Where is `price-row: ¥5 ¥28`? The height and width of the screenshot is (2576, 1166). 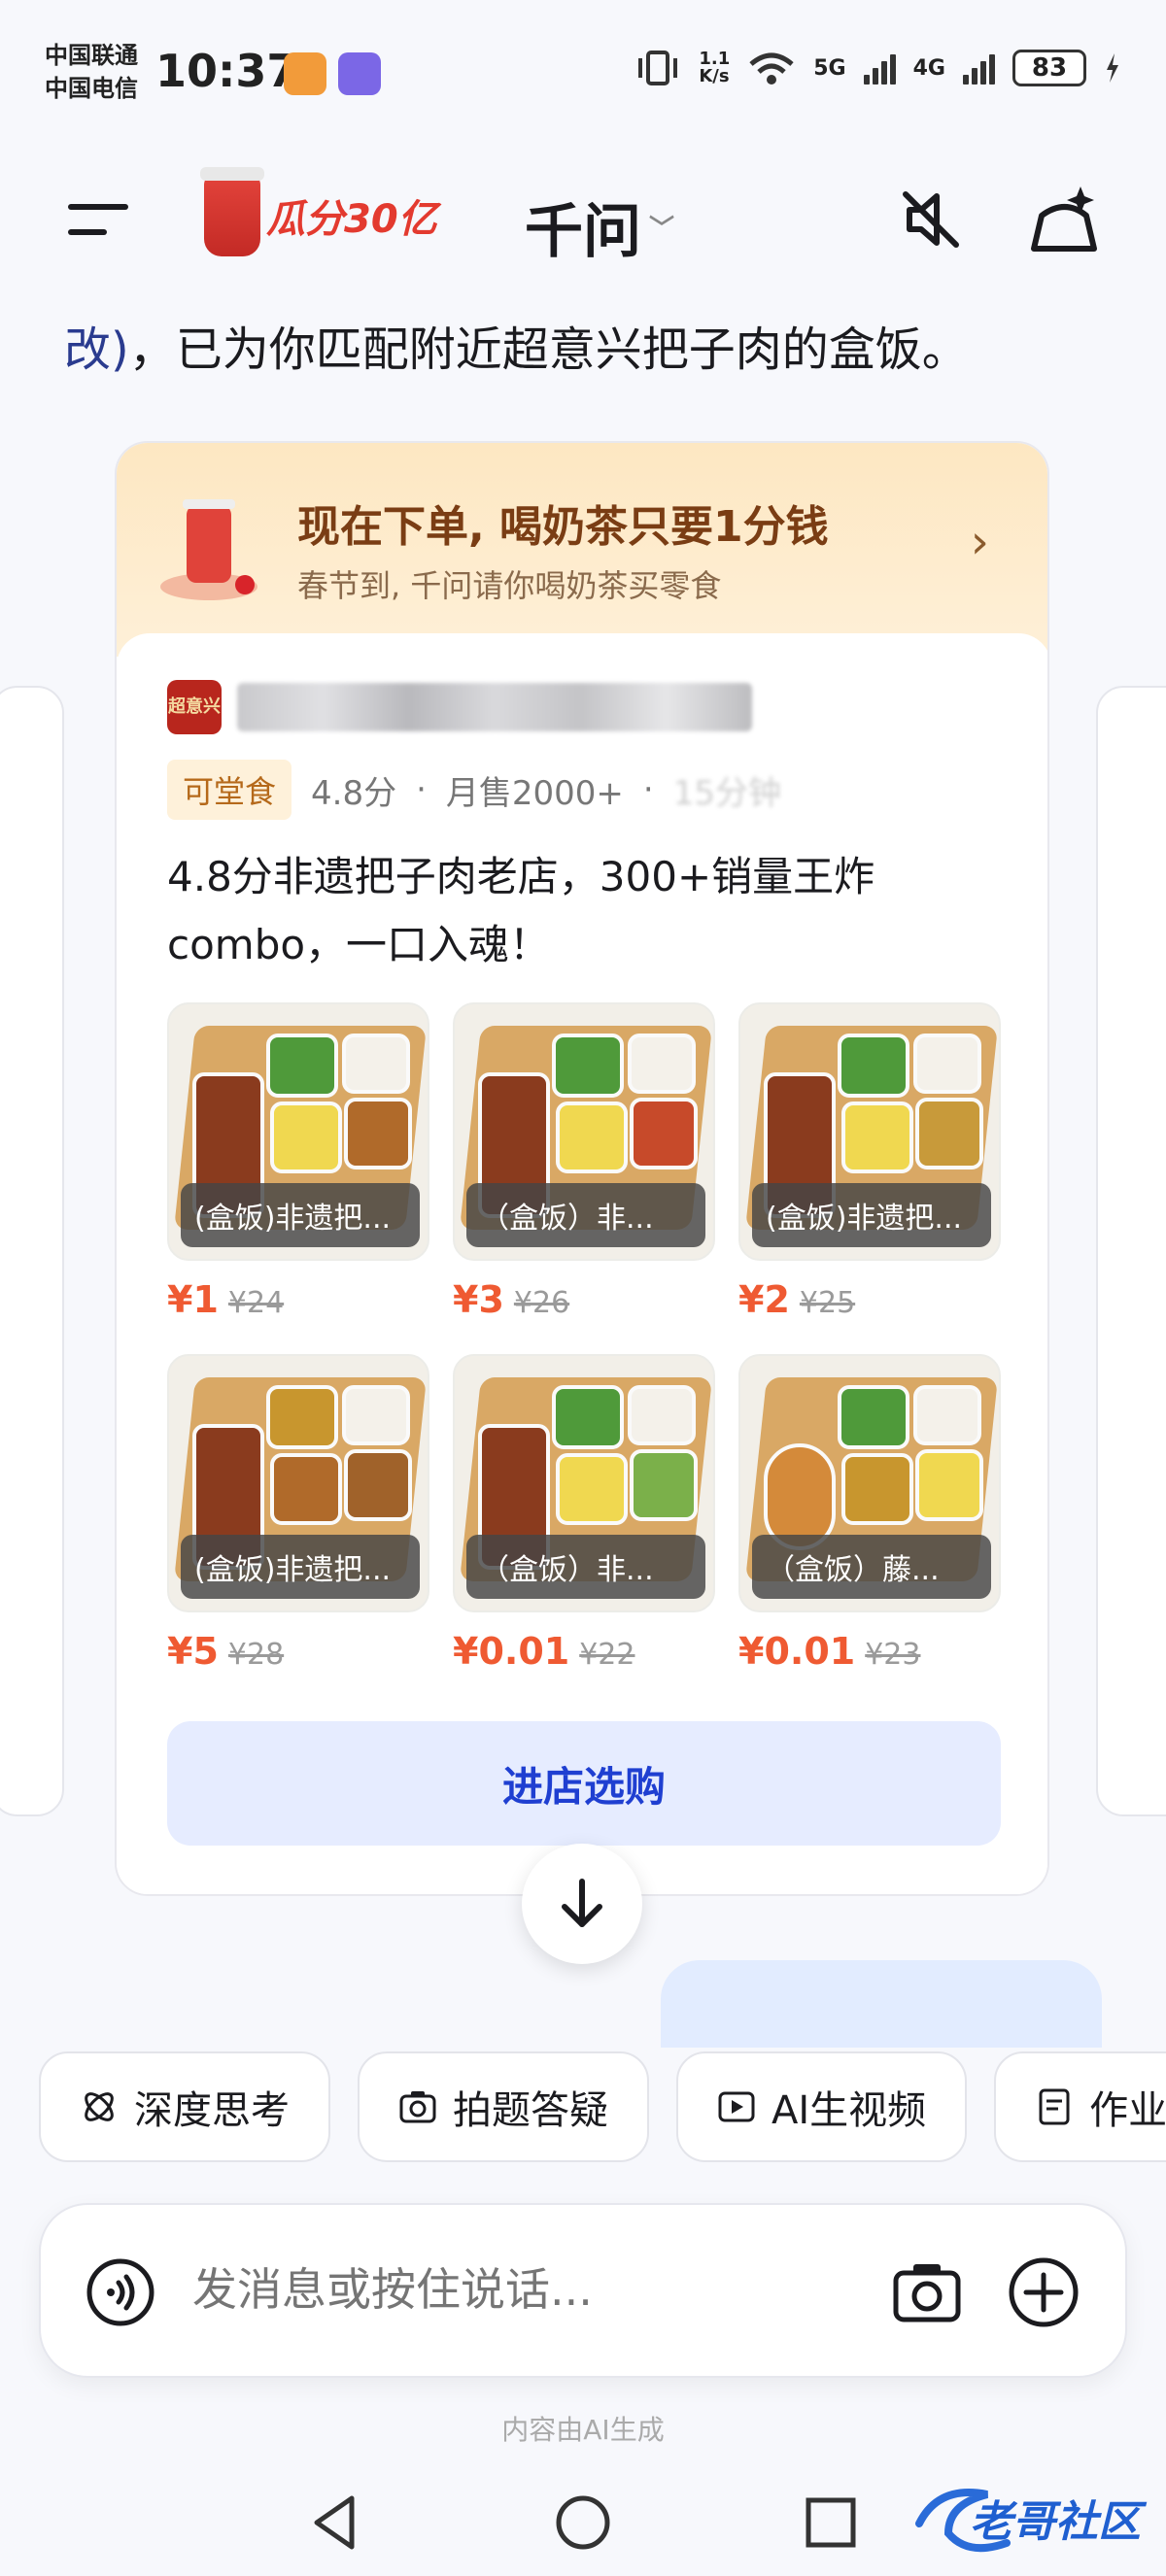 price-row: ¥5 ¥28 is located at coordinates (298, 1651).